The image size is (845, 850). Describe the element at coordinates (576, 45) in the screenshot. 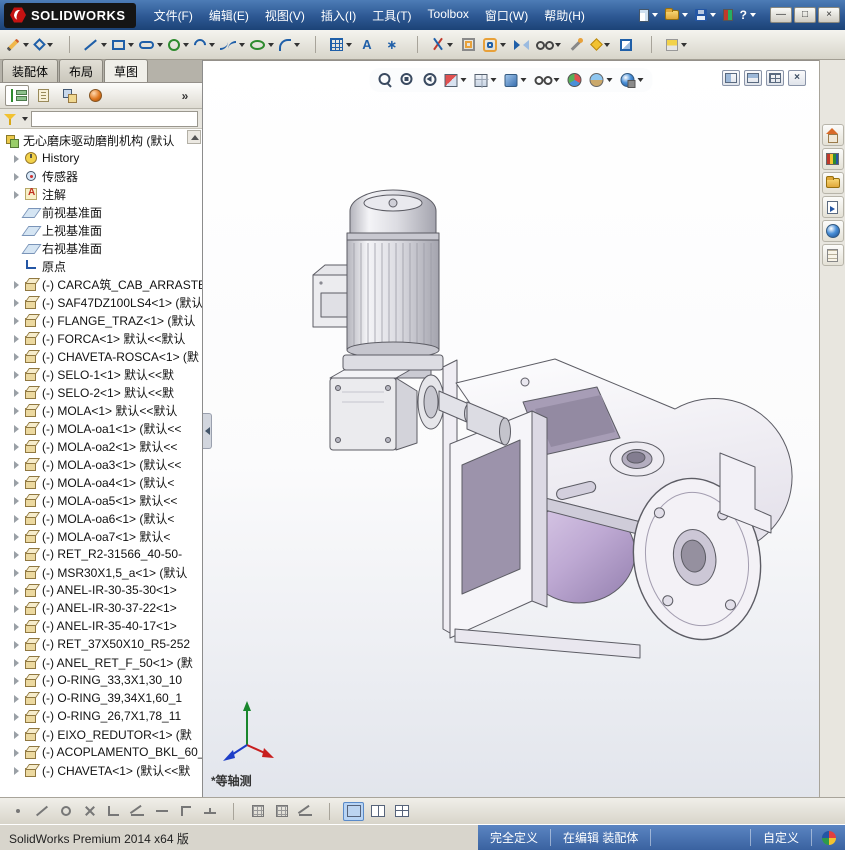

I see `repair-sketch-button` at that location.